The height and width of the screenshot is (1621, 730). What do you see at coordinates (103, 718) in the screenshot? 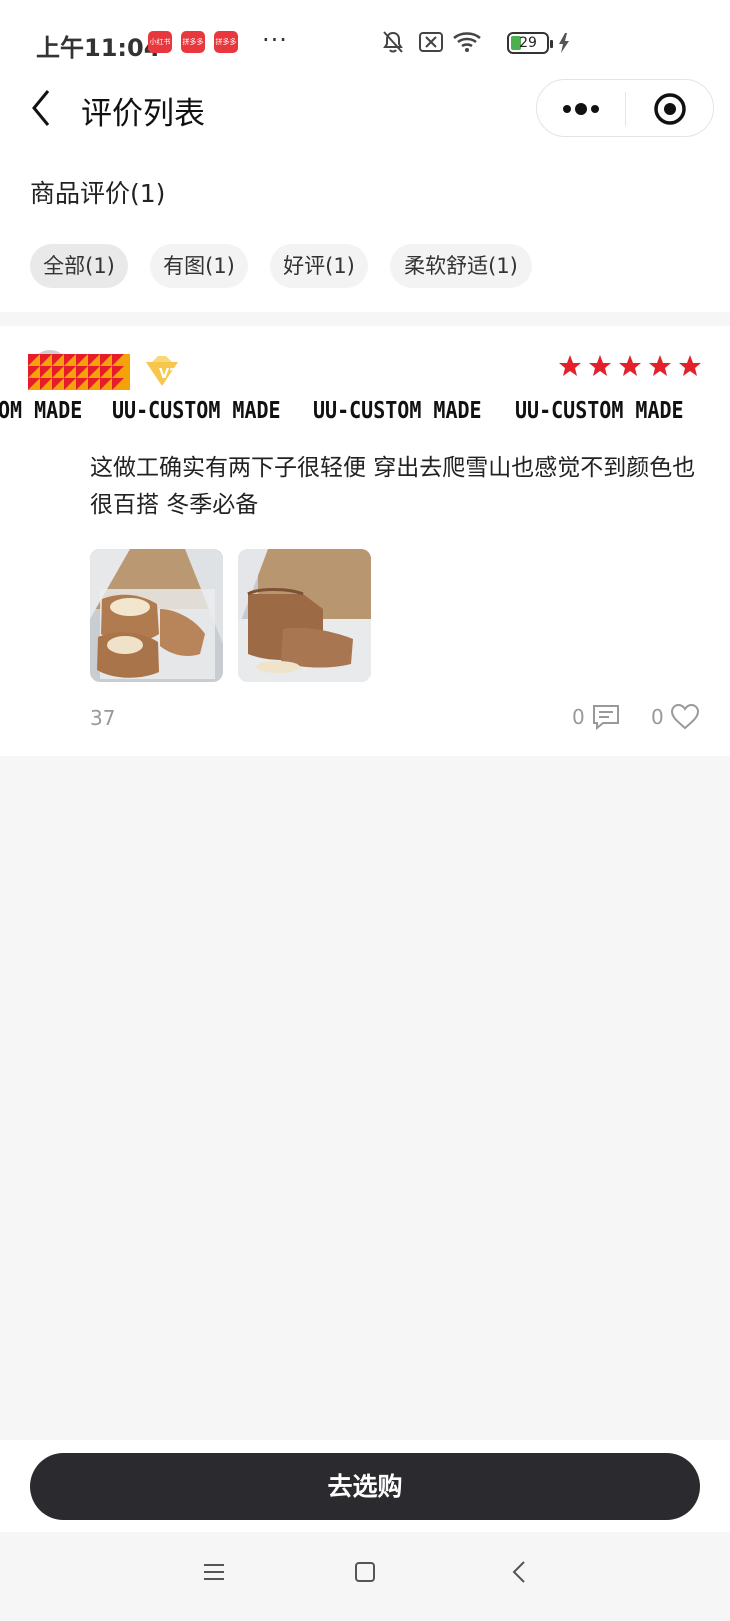
I see `view-count: 37` at bounding box center [103, 718].